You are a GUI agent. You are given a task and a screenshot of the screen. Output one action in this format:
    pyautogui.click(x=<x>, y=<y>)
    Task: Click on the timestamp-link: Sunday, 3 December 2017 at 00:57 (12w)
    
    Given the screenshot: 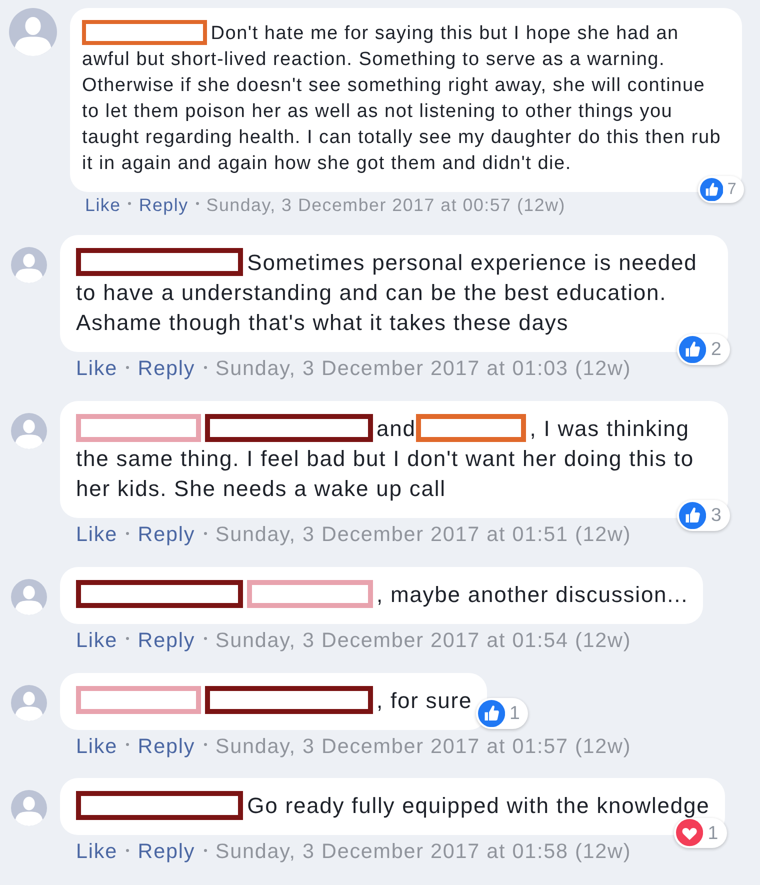 What is the action you would take?
    pyautogui.click(x=386, y=204)
    